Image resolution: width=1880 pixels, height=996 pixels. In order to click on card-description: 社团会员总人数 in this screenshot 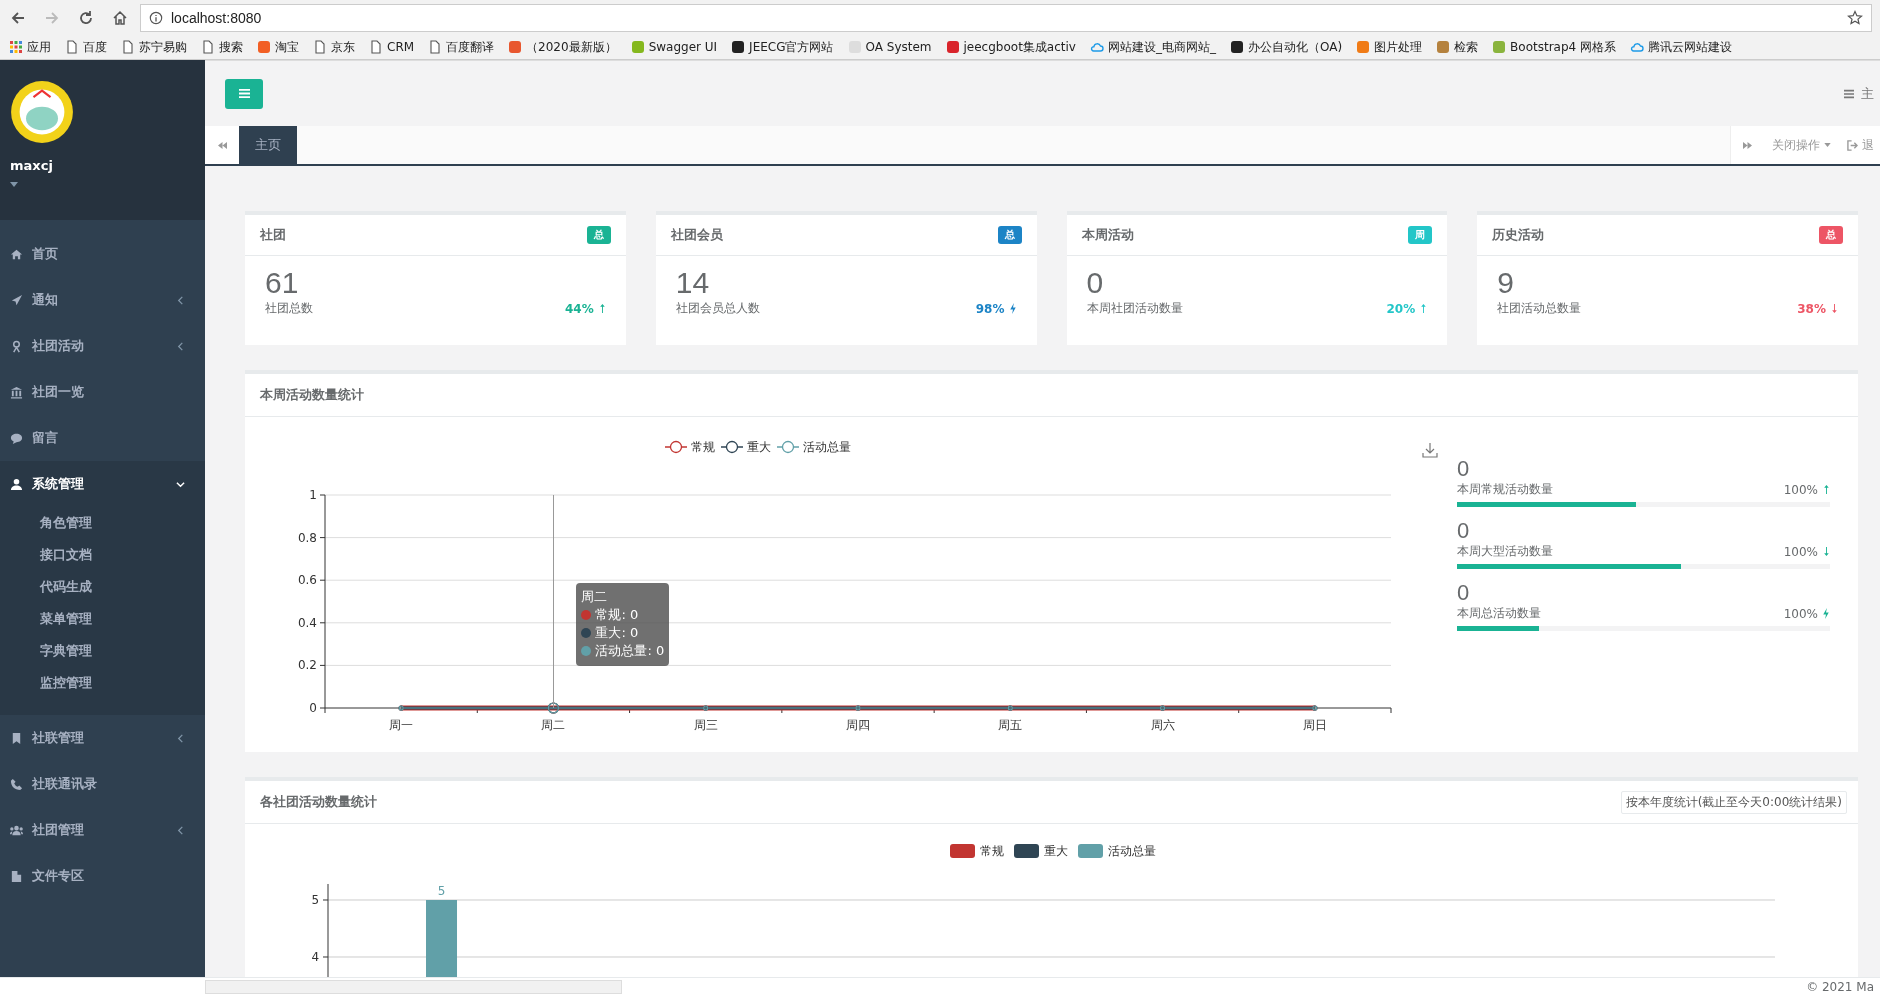, I will do `click(718, 308)`.